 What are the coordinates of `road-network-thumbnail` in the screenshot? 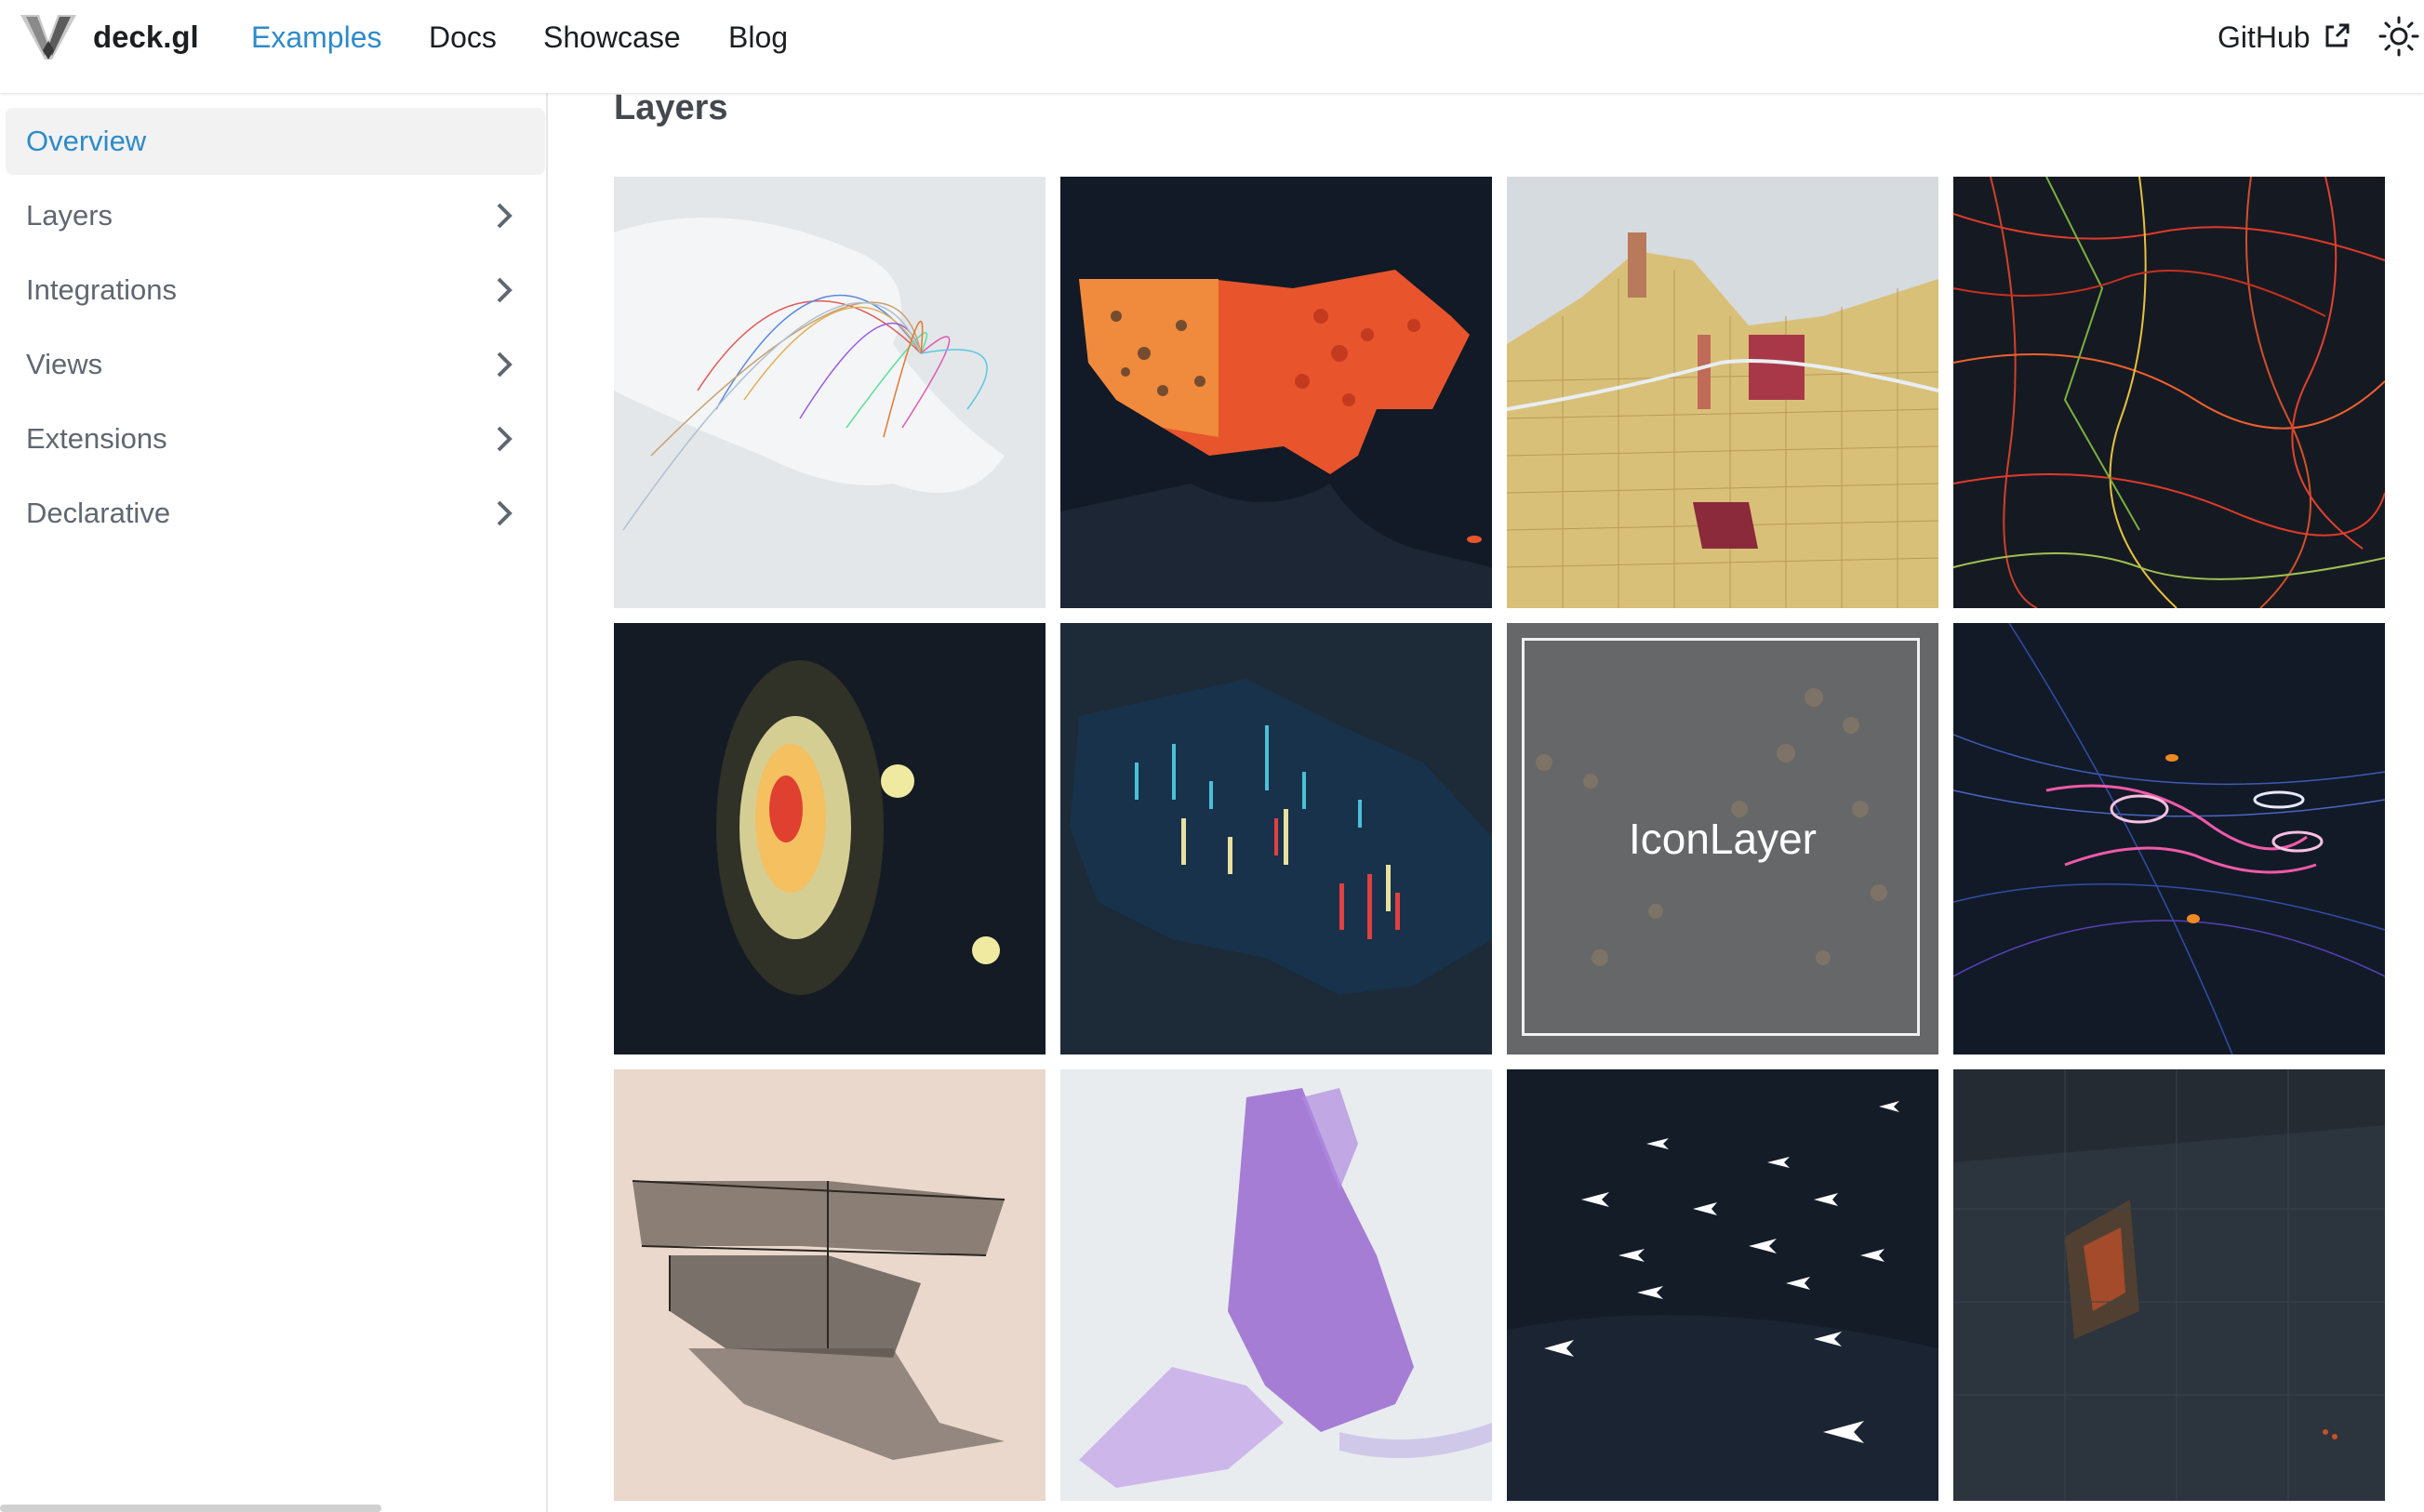 It's located at (2169, 392).